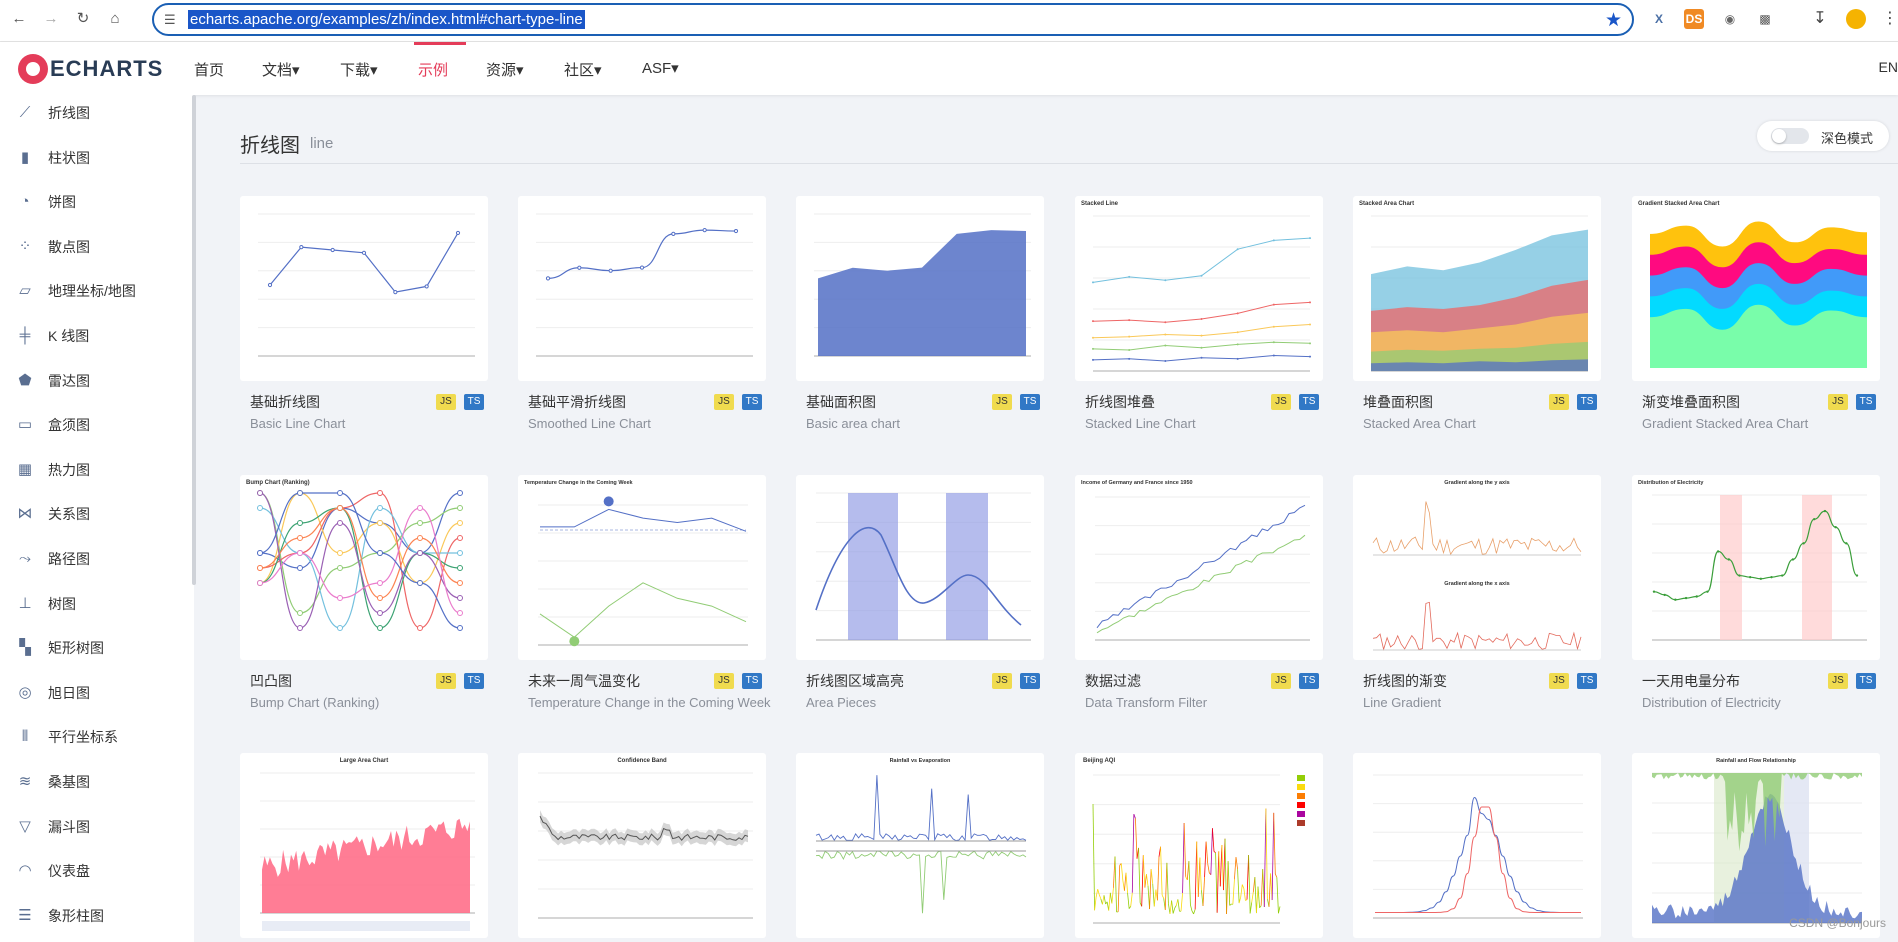 Image resolution: width=1898 pixels, height=942 pixels. What do you see at coordinates (642, 567) in the screenshot?
I see `chart-thumbnail: Temperature Change in the Coming Week` at bounding box center [642, 567].